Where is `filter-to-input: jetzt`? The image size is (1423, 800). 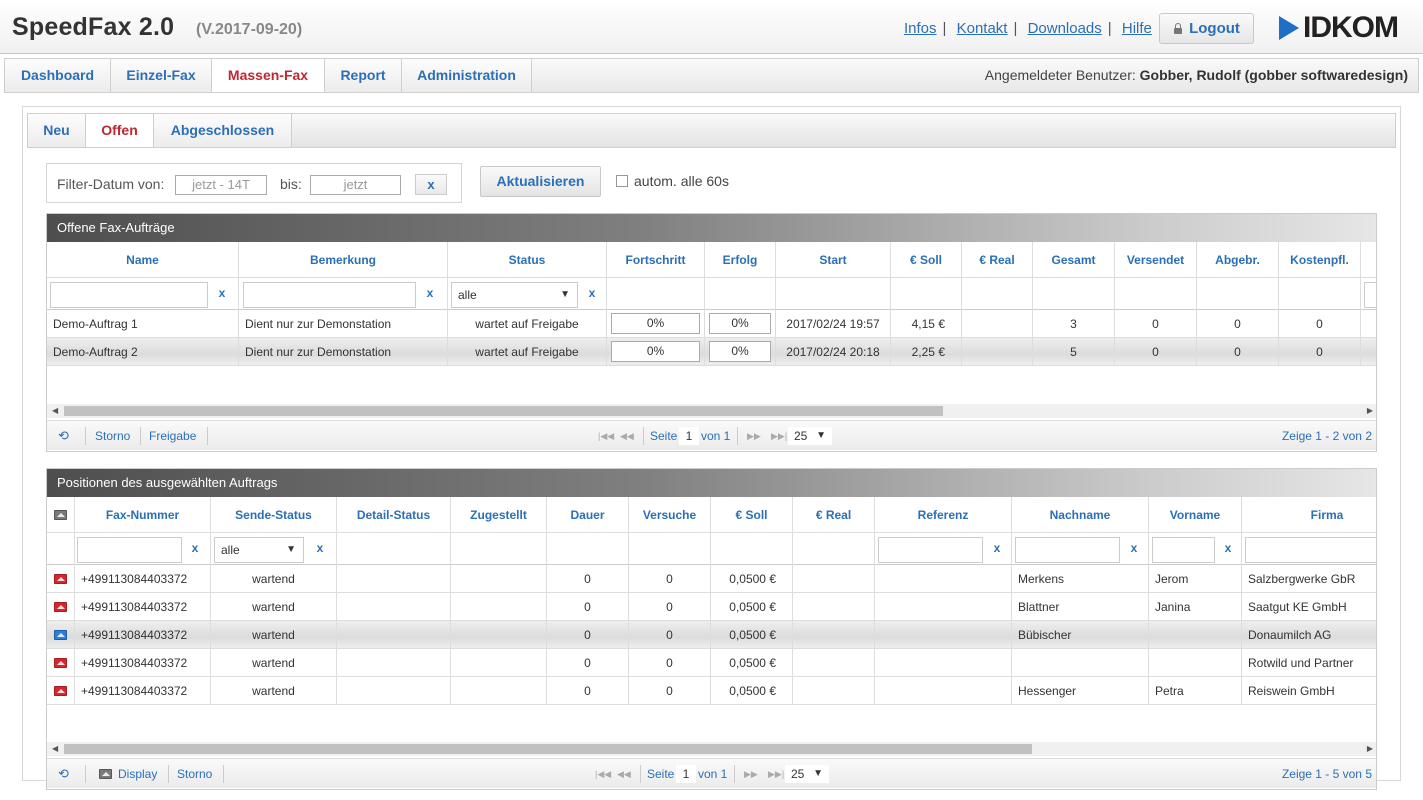
filter-to-input: jetzt is located at coordinates (355, 185).